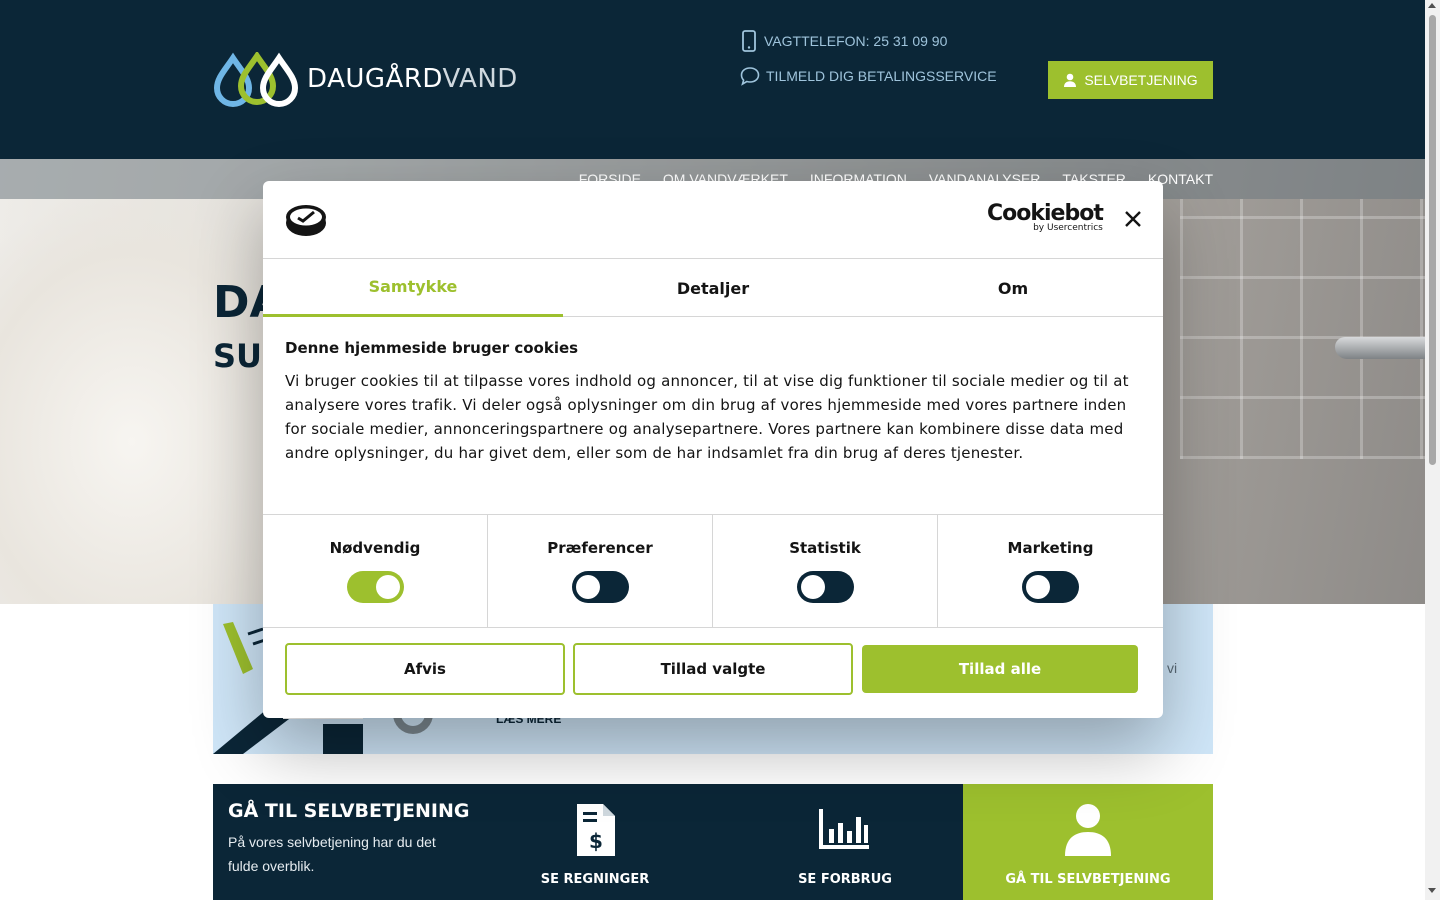 The height and width of the screenshot is (900, 1440). Describe the element at coordinates (1172, 668) in the screenshot. I see `info-banner-text: vi` at that location.